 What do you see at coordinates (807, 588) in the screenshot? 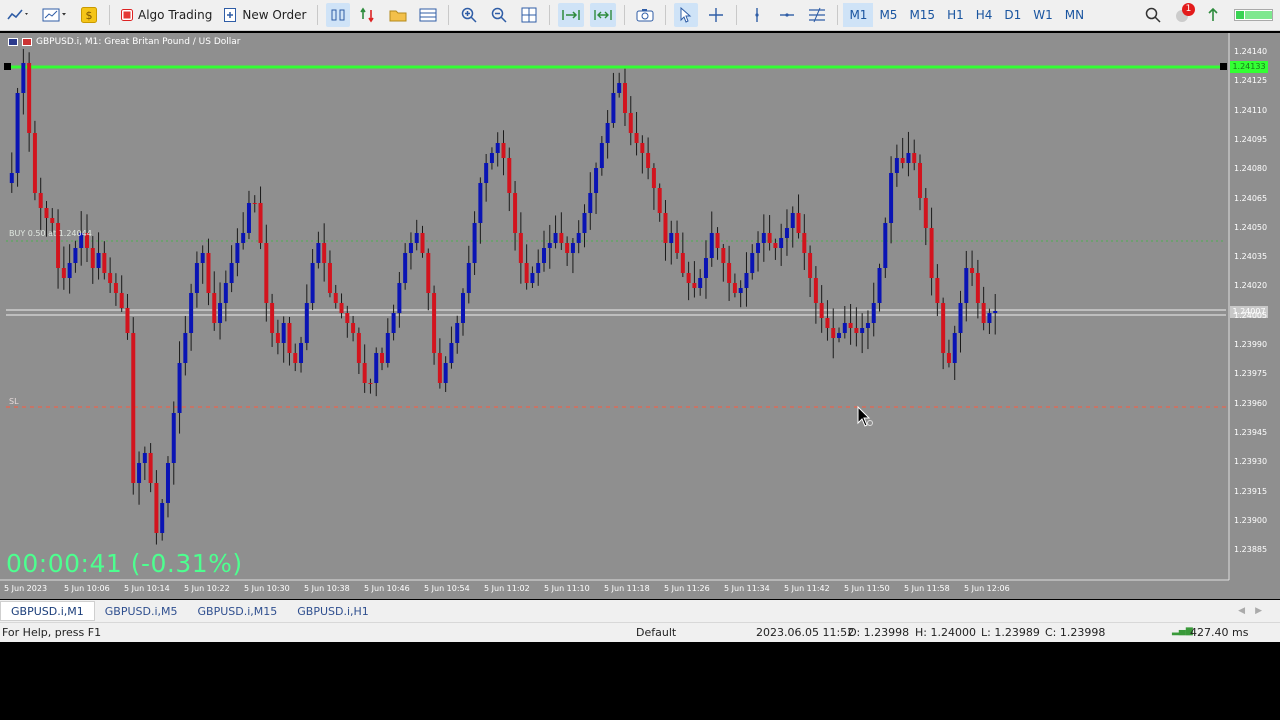
I see `time-tick-label: 5 Jun 11:42` at bounding box center [807, 588].